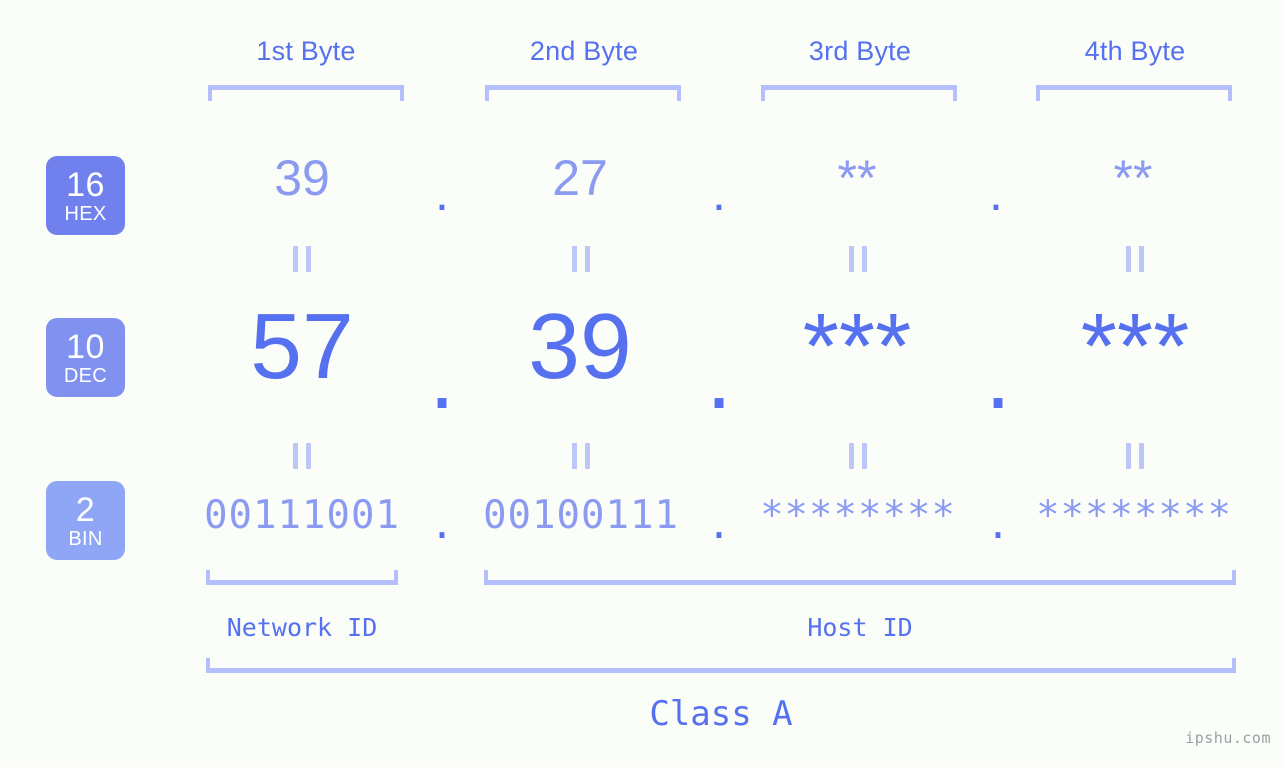 The height and width of the screenshot is (767, 1285). What do you see at coordinates (858, 515) in the screenshot?
I see `bin-byte-3: ********` at bounding box center [858, 515].